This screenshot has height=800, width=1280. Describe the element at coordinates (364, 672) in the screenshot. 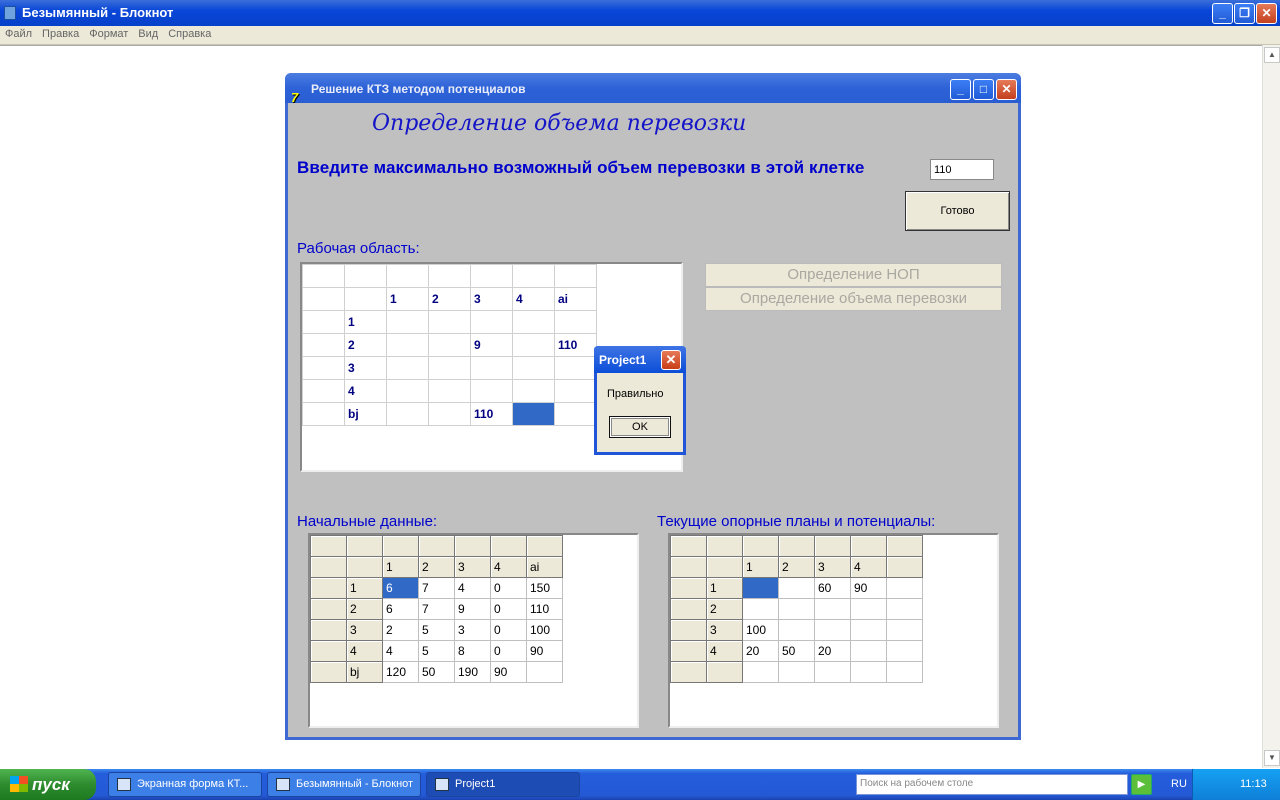

I see `grid-cell: bj` at that location.